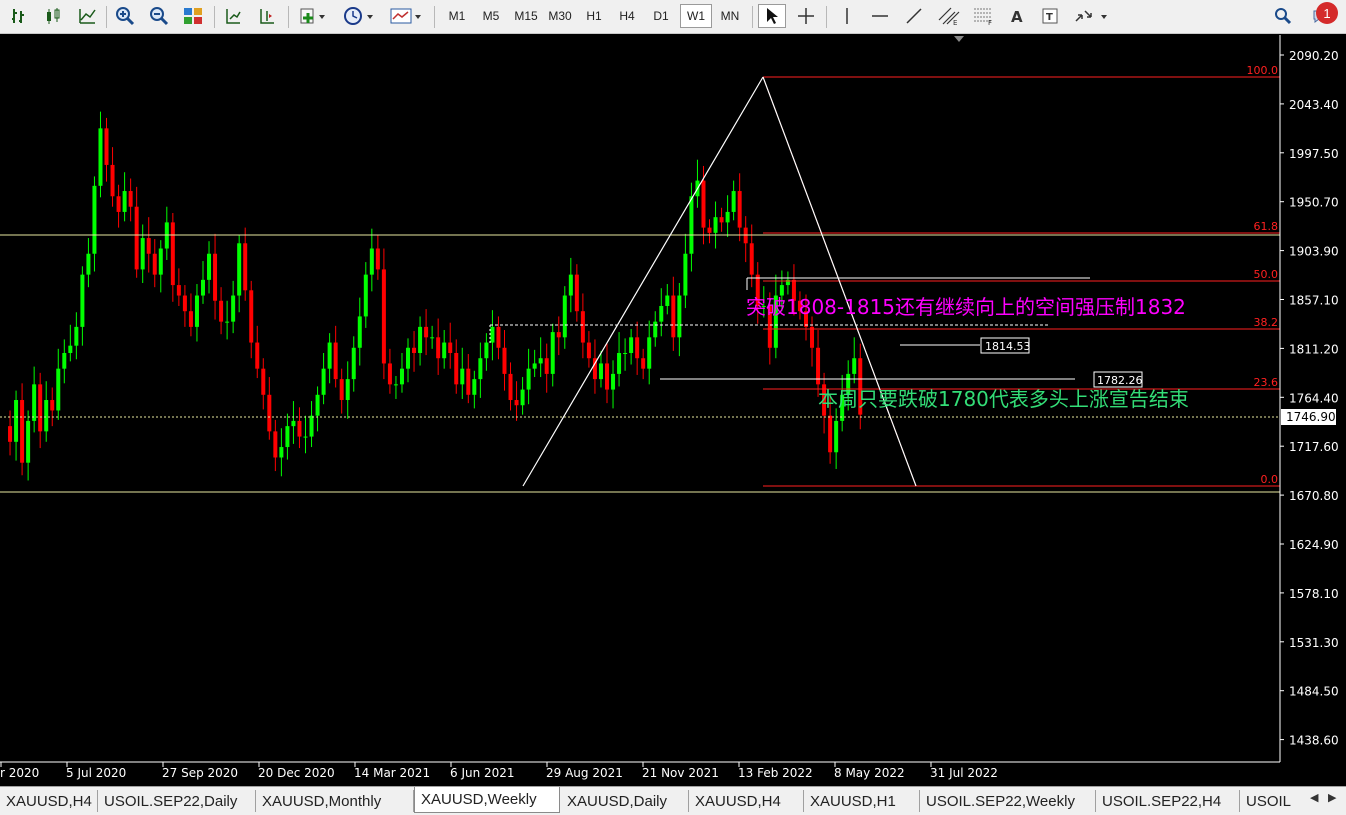 The height and width of the screenshot is (815, 1346). Describe the element at coordinates (1283, 16) in the screenshot. I see `search-icon` at that location.